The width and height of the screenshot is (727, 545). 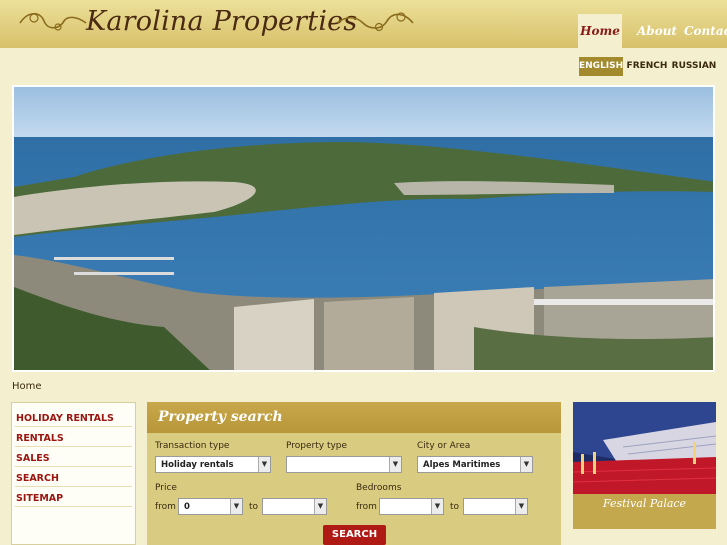 What do you see at coordinates (600, 31) in the screenshot?
I see `nav-home: Home` at bounding box center [600, 31].